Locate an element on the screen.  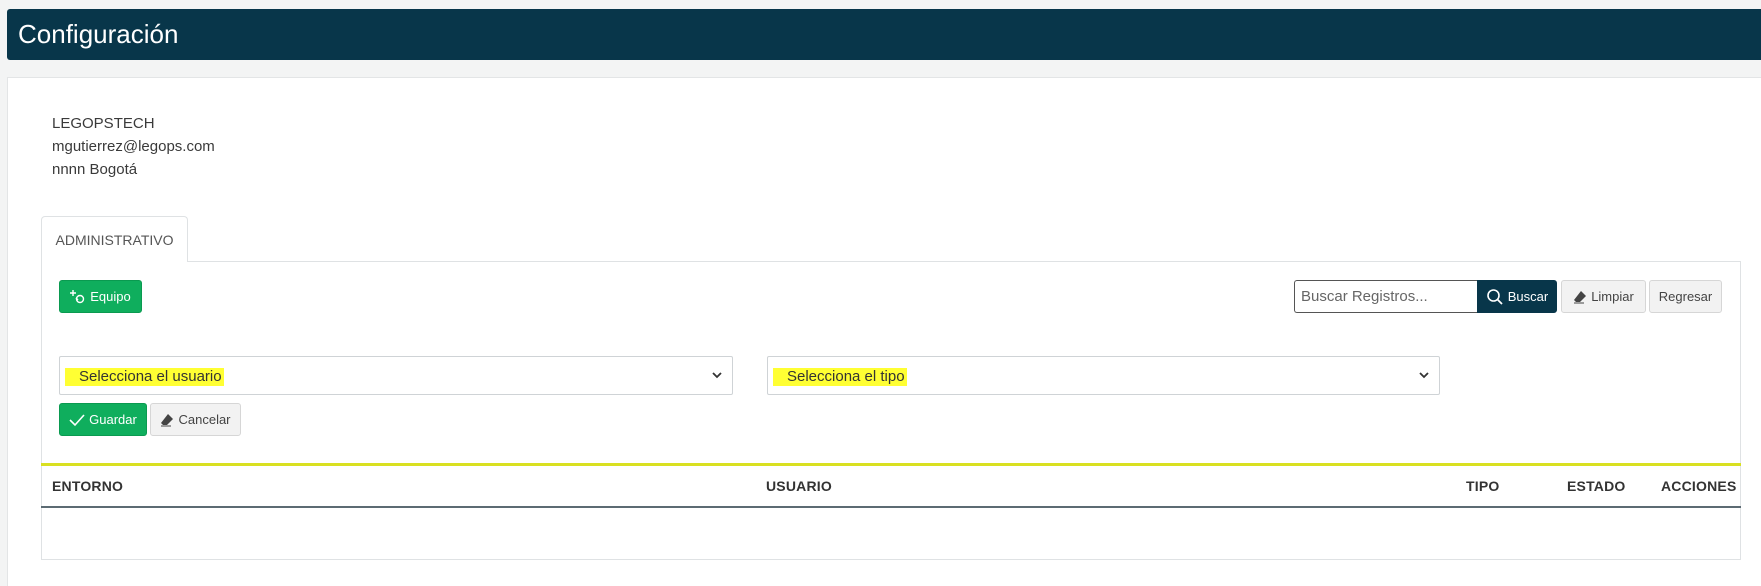
add-team-label: Equipo is located at coordinates (110, 296).